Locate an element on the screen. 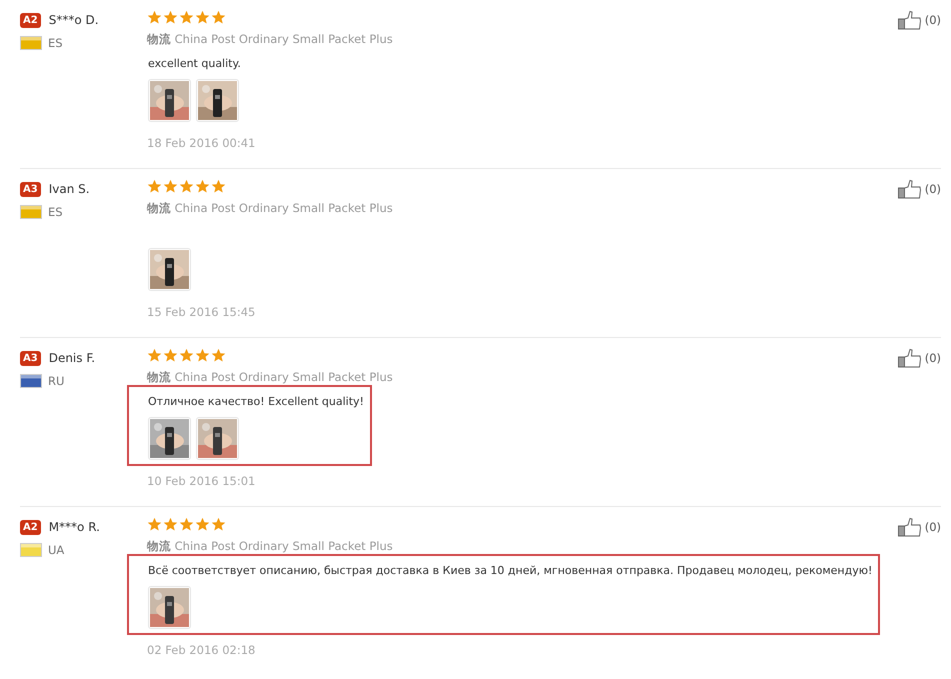 Image resolution: width=951 pixels, height=679 pixels. review-text: Всё соответствует описанию, быстрая доставка в Киев за 10 дней, мгновенная отправка. Продавец молодец, рекомендую! is located at coordinates (510, 571).